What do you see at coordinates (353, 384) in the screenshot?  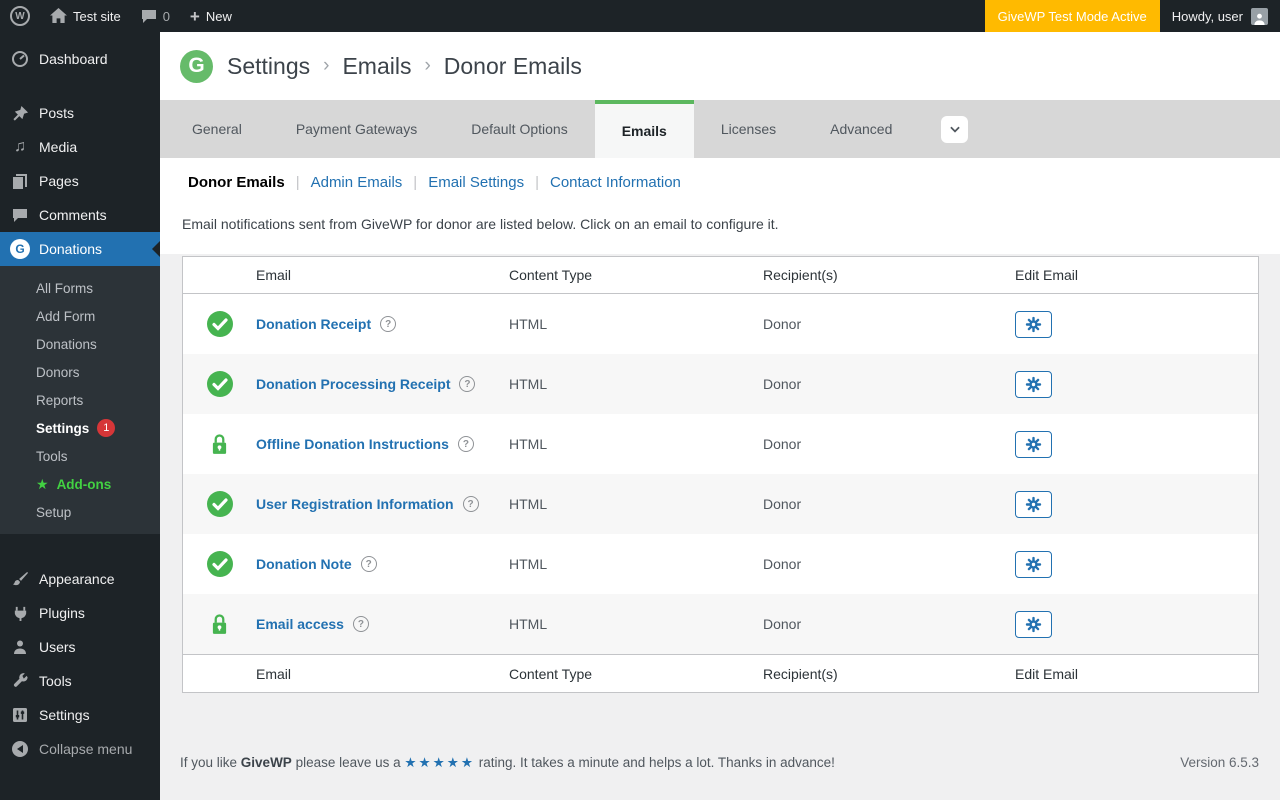 I see `email-title-link: Donation Processing Receipt` at bounding box center [353, 384].